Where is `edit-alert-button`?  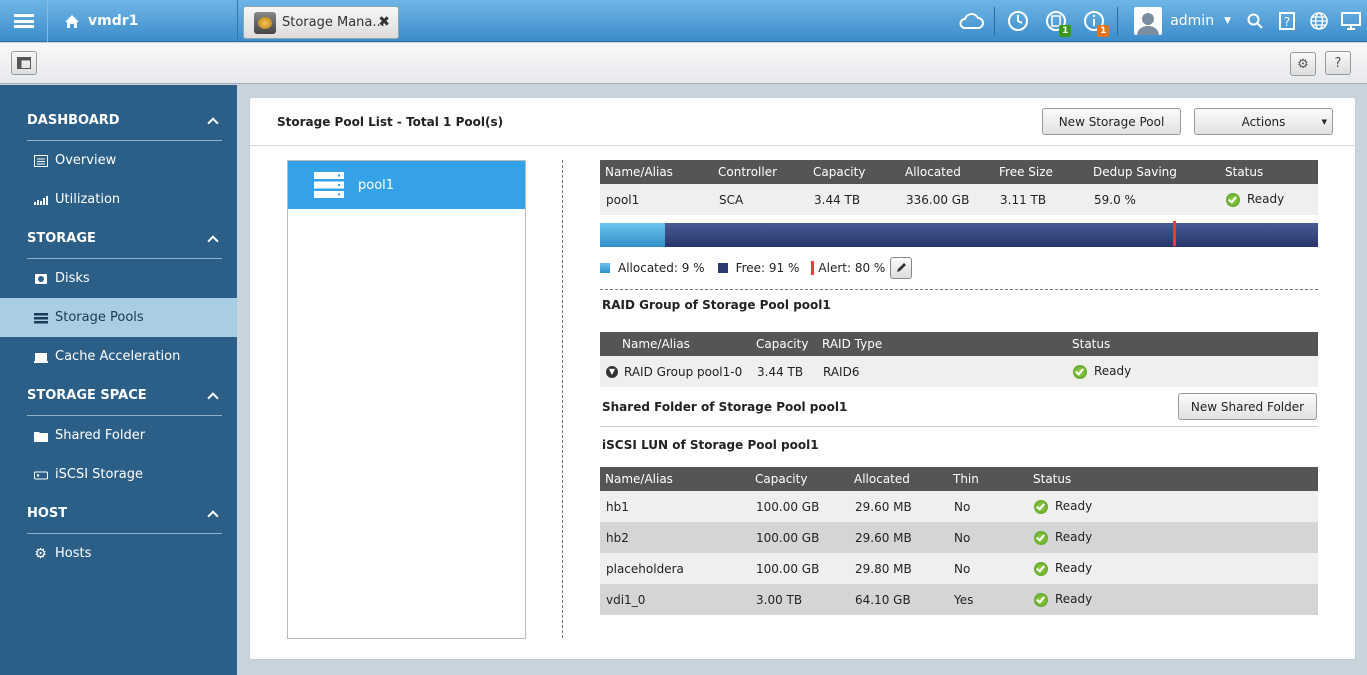 edit-alert-button is located at coordinates (901, 268).